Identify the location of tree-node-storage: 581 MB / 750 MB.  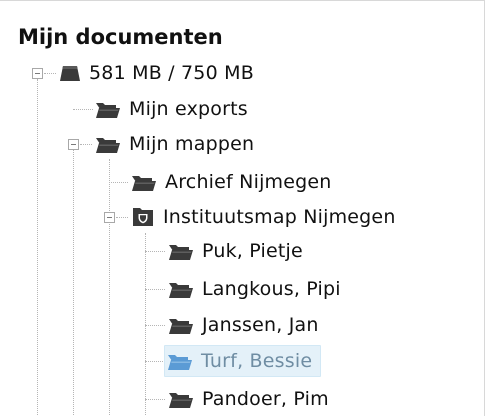
(157, 73).